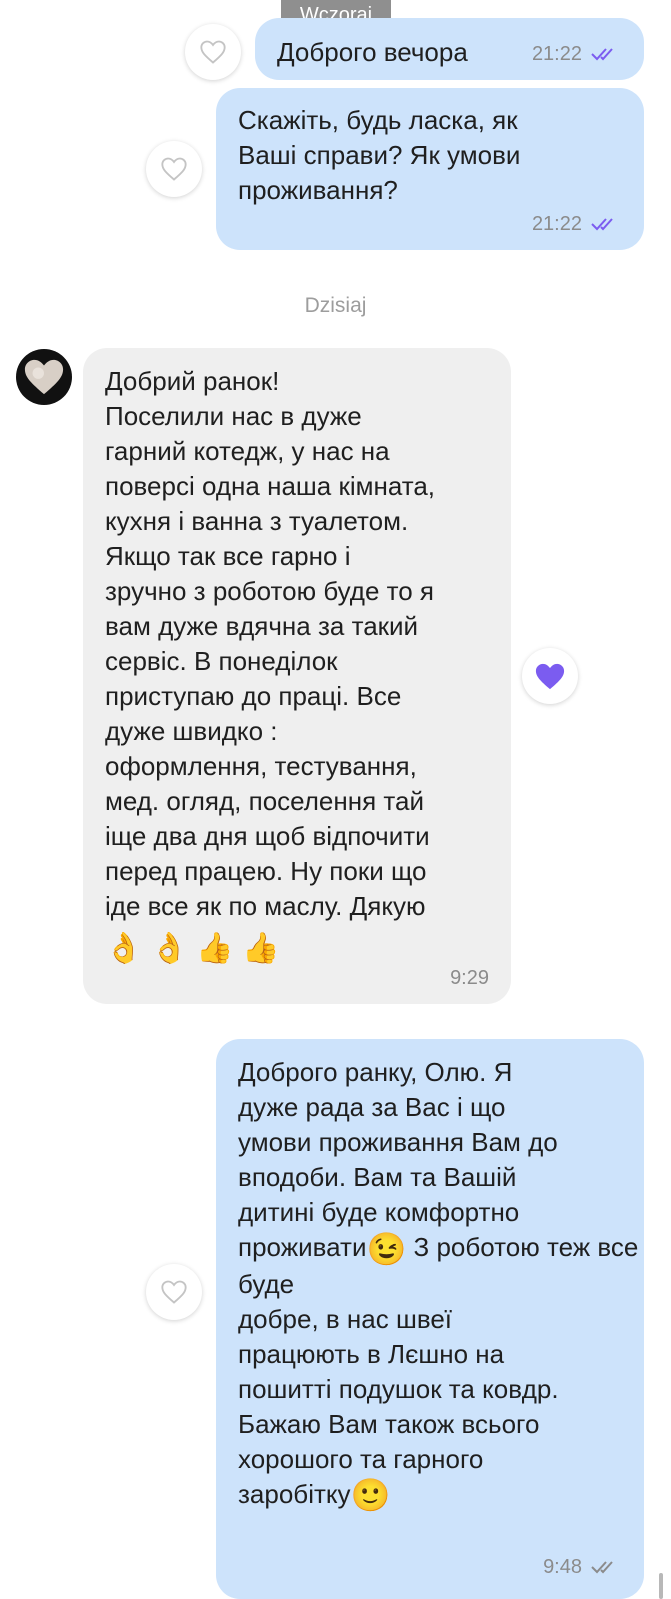 The width and height of the screenshot is (671, 1599). What do you see at coordinates (308, 948) in the screenshot?
I see `message-emoji-row: 👌 👌 👍 👍` at bounding box center [308, 948].